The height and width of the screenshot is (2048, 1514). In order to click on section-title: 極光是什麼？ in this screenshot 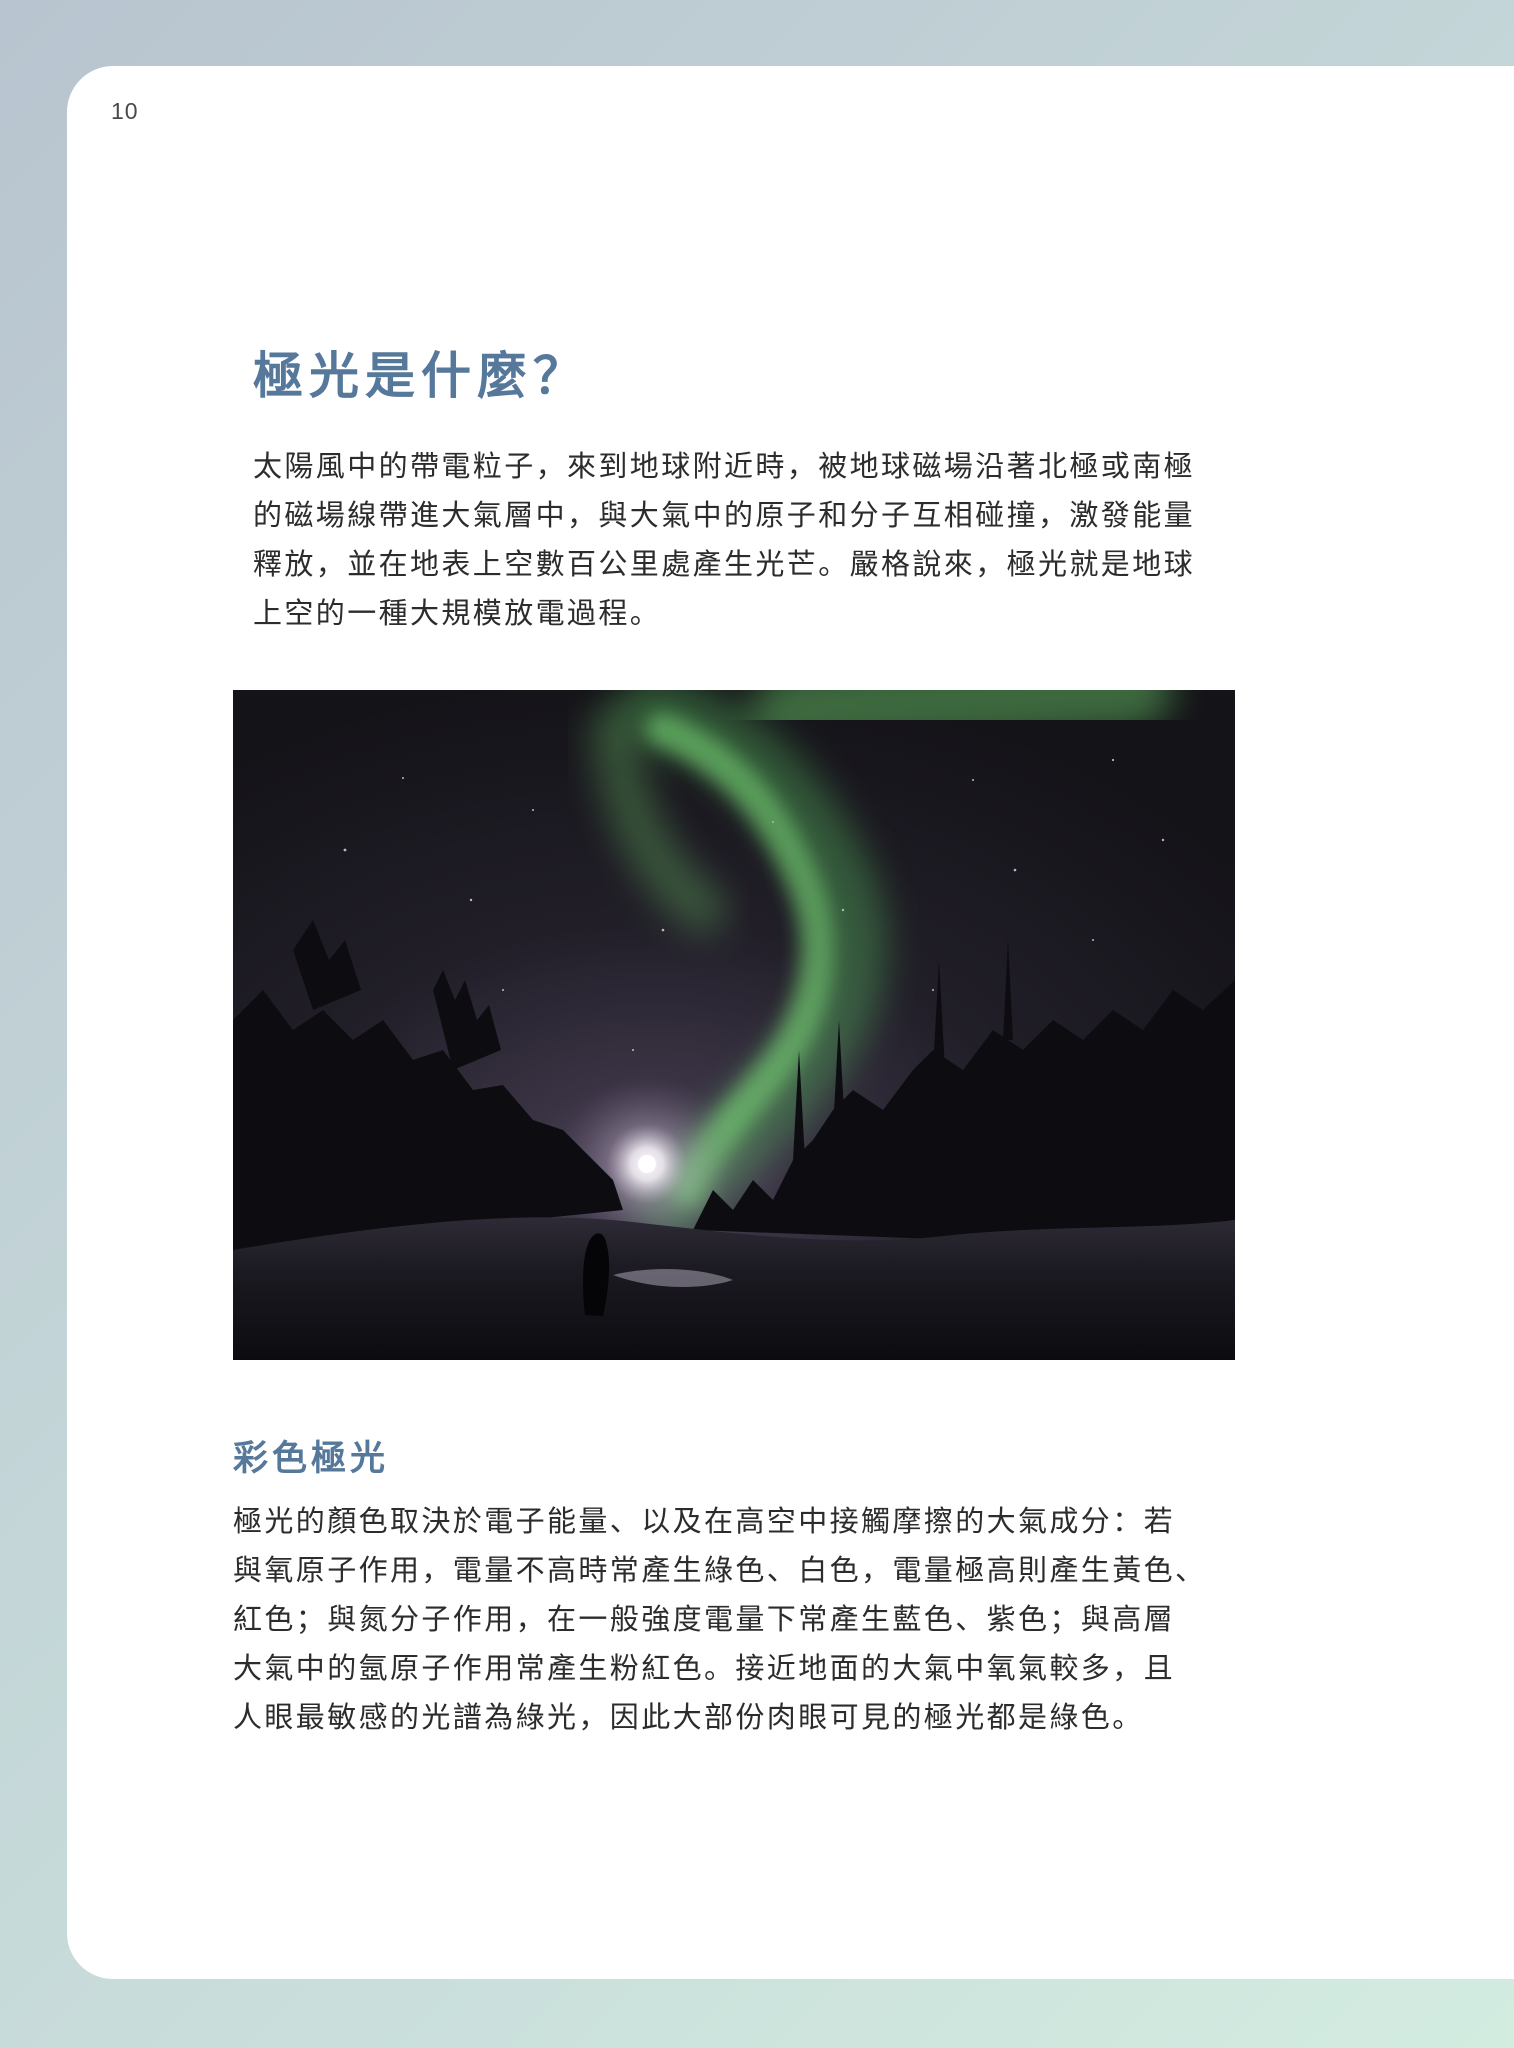, I will do `click(421, 375)`.